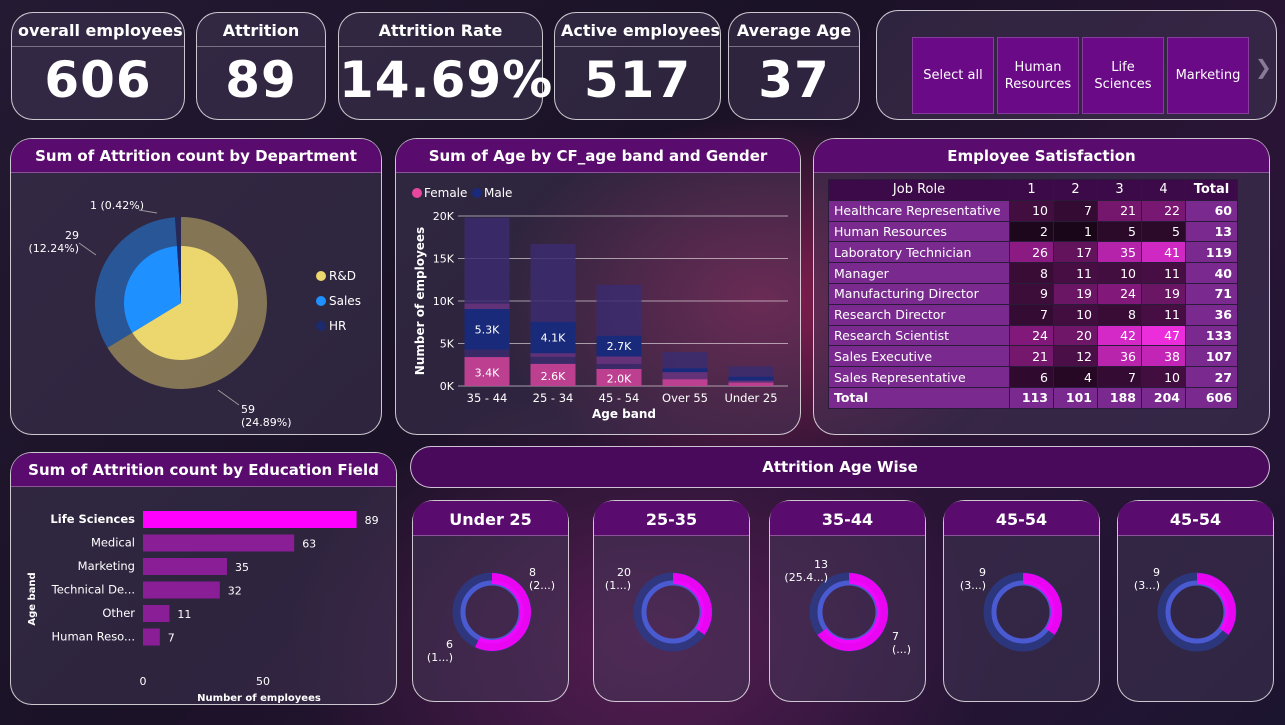 Image resolution: width=1285 pixels, height=725 pixels. I want to click on kpi-label: overall employees, so click(98, 30).